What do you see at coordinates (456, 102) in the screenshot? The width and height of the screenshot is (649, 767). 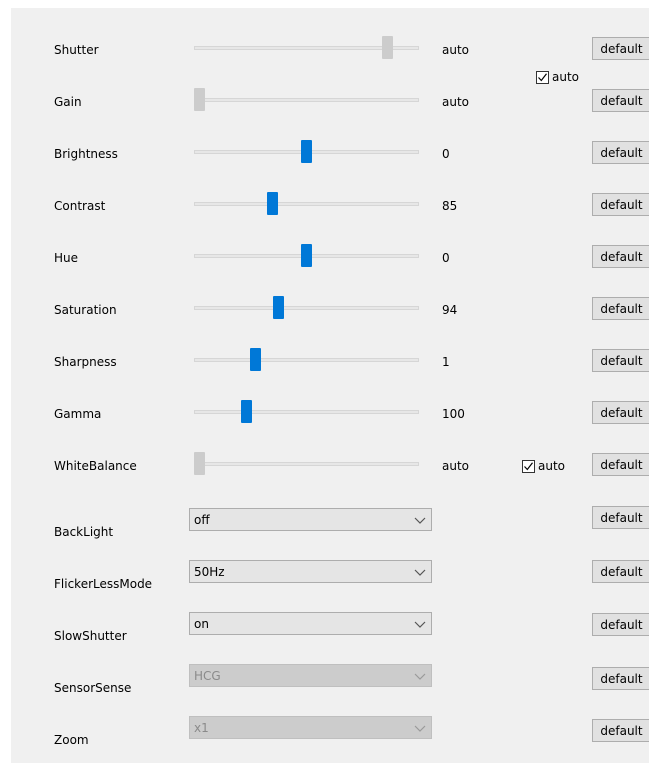 I see `gain-value: auto` at bounding box center [456, 102].